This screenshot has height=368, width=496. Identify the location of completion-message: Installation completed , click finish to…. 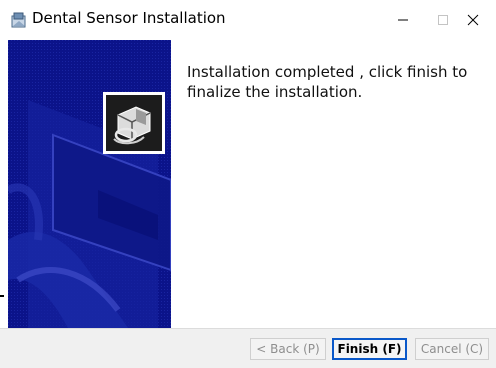
(327, 82).